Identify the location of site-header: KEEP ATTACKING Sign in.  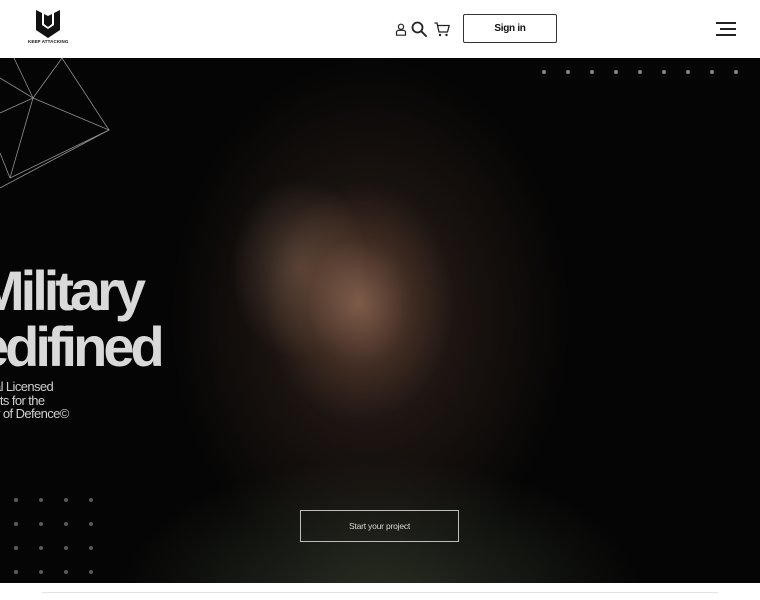
(380, 29).